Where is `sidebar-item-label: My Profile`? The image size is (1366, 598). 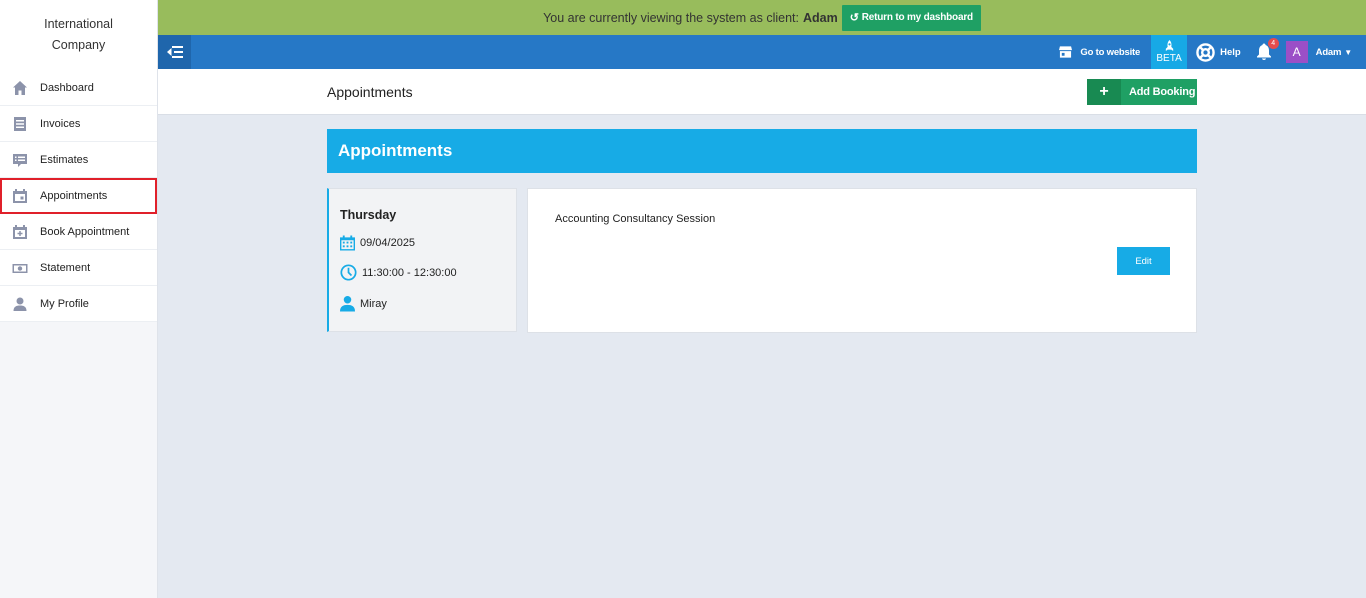 sidebar-item-label: My Profile is located at coordinates (64, 303).